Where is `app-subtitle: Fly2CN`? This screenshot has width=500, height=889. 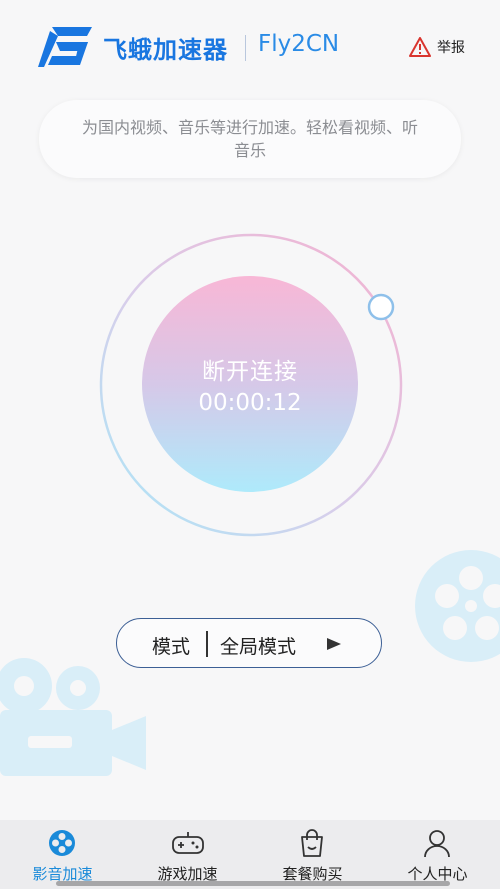
app-subtitle: Fly2CN is located at coordinates (299, 44).